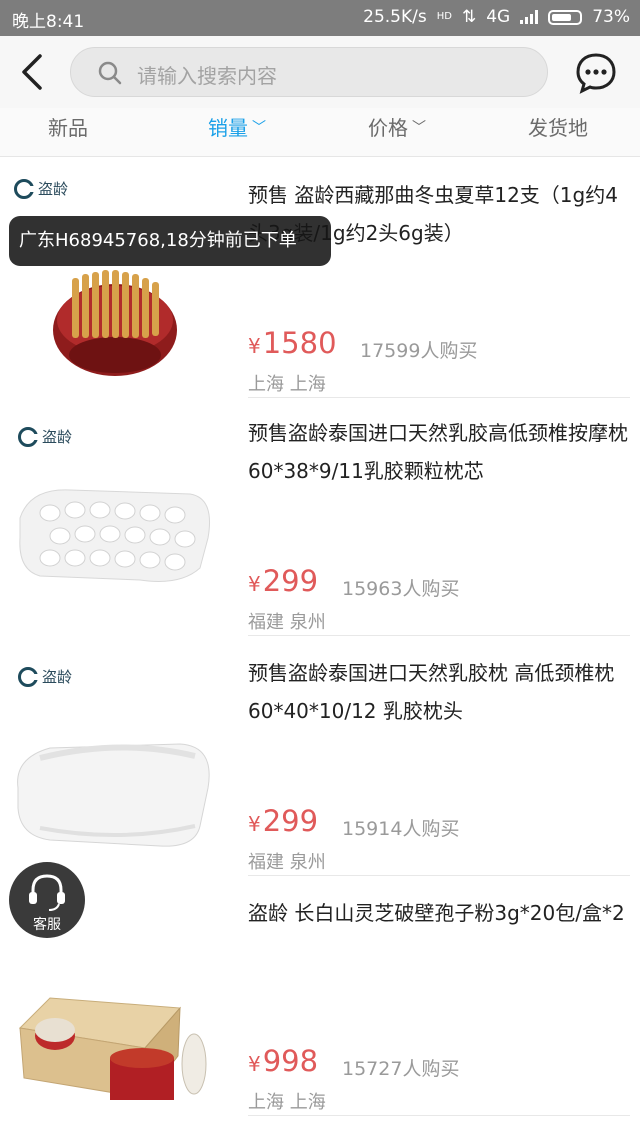  Describe the element at coordinates (112, 1048) in the screenshot. I see `ganoderma-box-image` at that location.